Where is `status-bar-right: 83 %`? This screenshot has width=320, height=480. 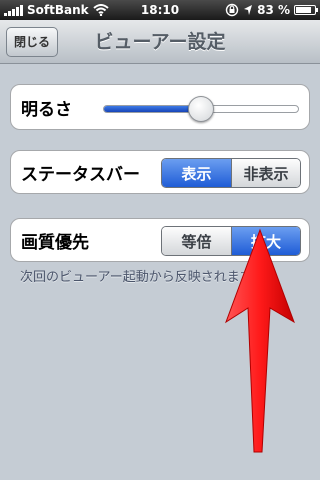 status-bar-right: 83 % is located at coordinates (271, 10).